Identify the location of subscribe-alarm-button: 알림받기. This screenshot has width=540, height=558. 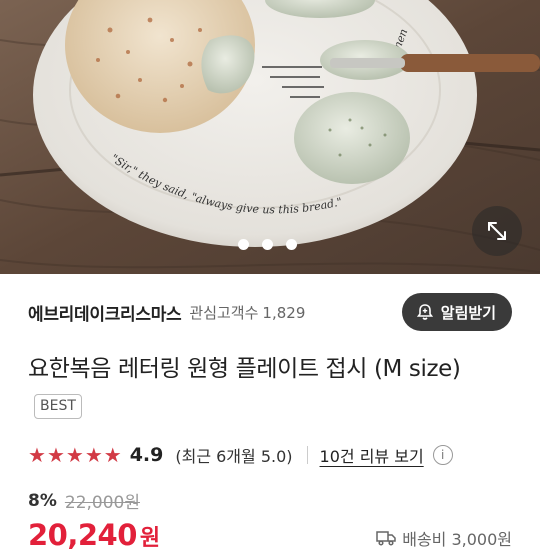
(456, 312).